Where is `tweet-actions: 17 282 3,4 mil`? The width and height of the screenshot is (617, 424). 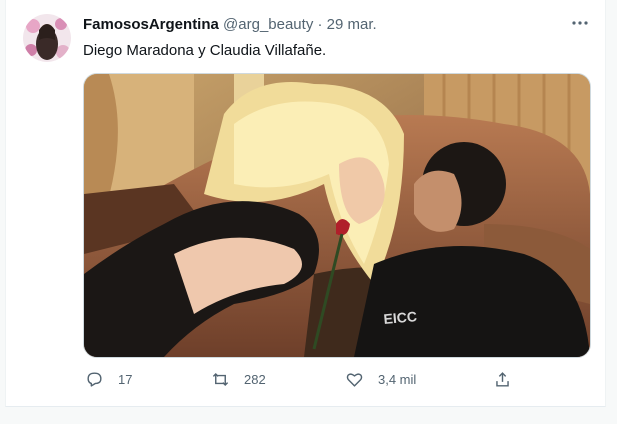
tweet-actions: 17 282 3,4 mil is located at coordinates (303, 379).